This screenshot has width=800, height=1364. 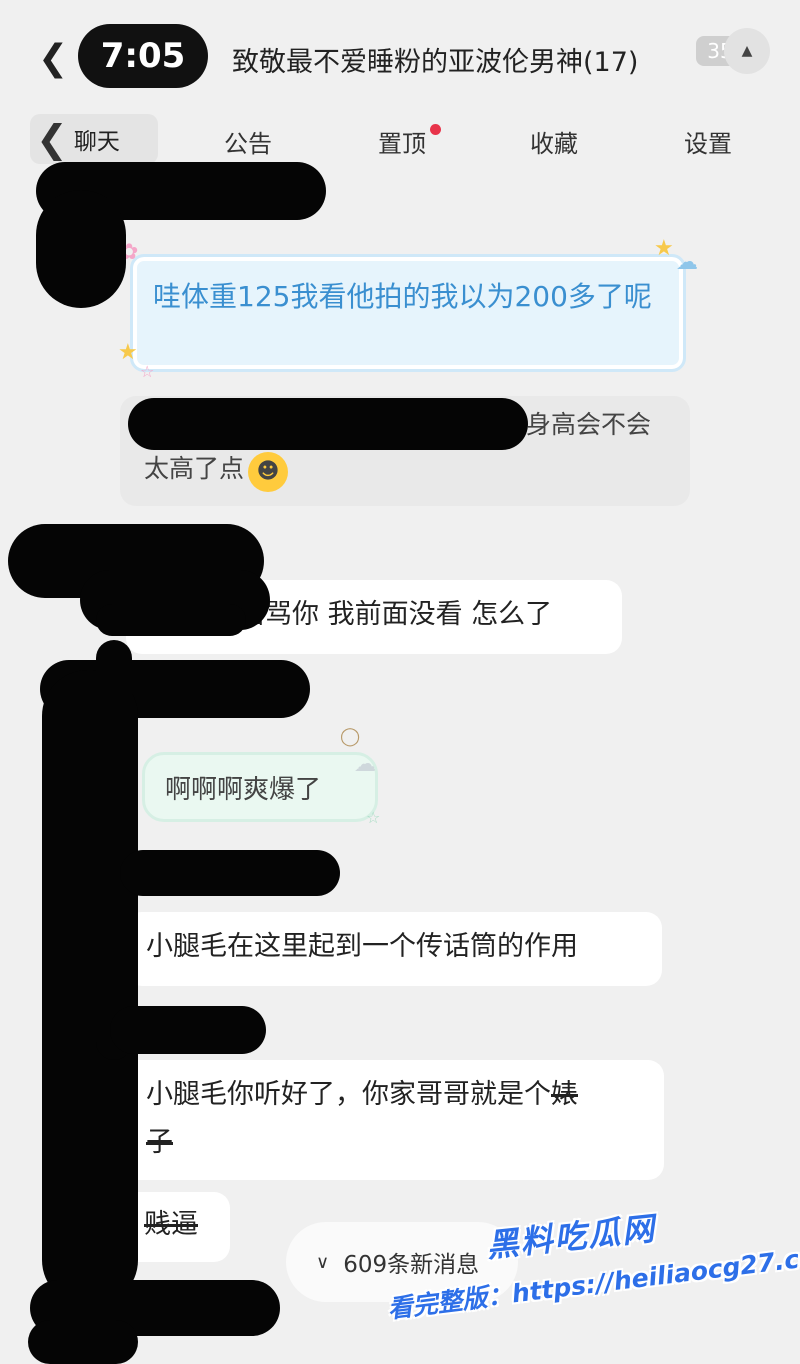 I want to click on chevron-left-icon: ❮, so click(x=52, y=139).